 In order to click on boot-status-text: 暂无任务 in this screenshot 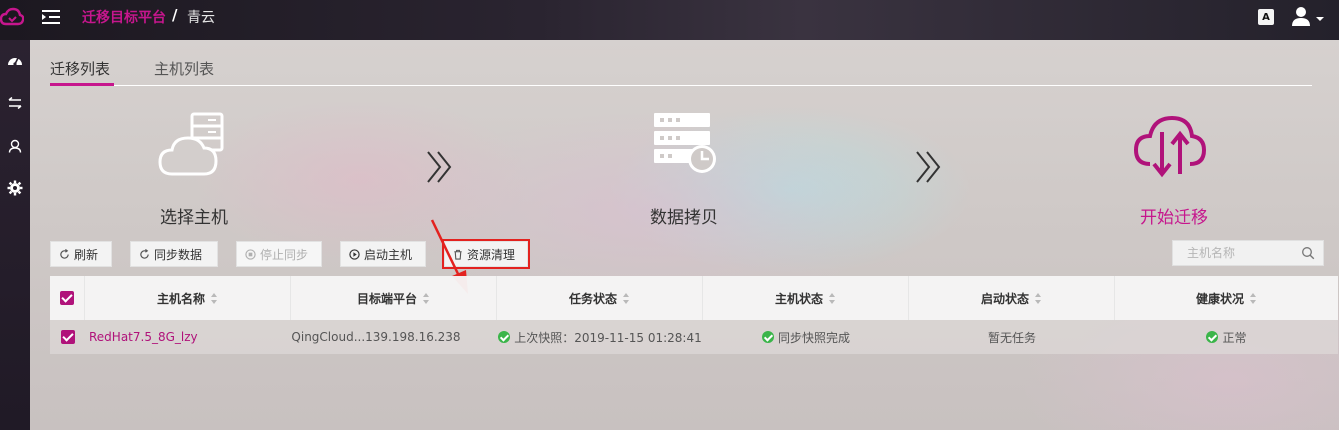, I will do `click(1011, 337)`.